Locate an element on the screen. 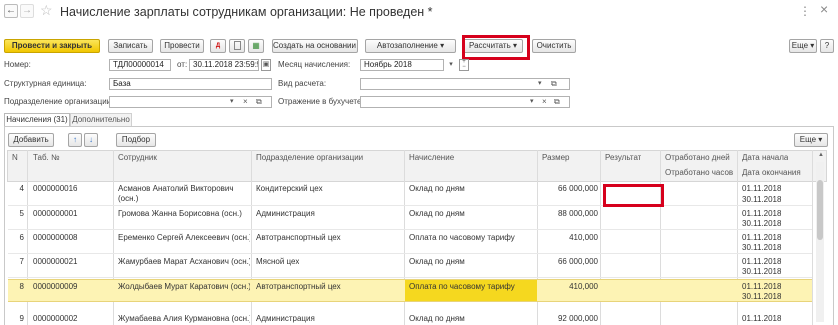 The image size is (838, 325). row-dept: Кондитерский цех is located at coordinates (289, 188).